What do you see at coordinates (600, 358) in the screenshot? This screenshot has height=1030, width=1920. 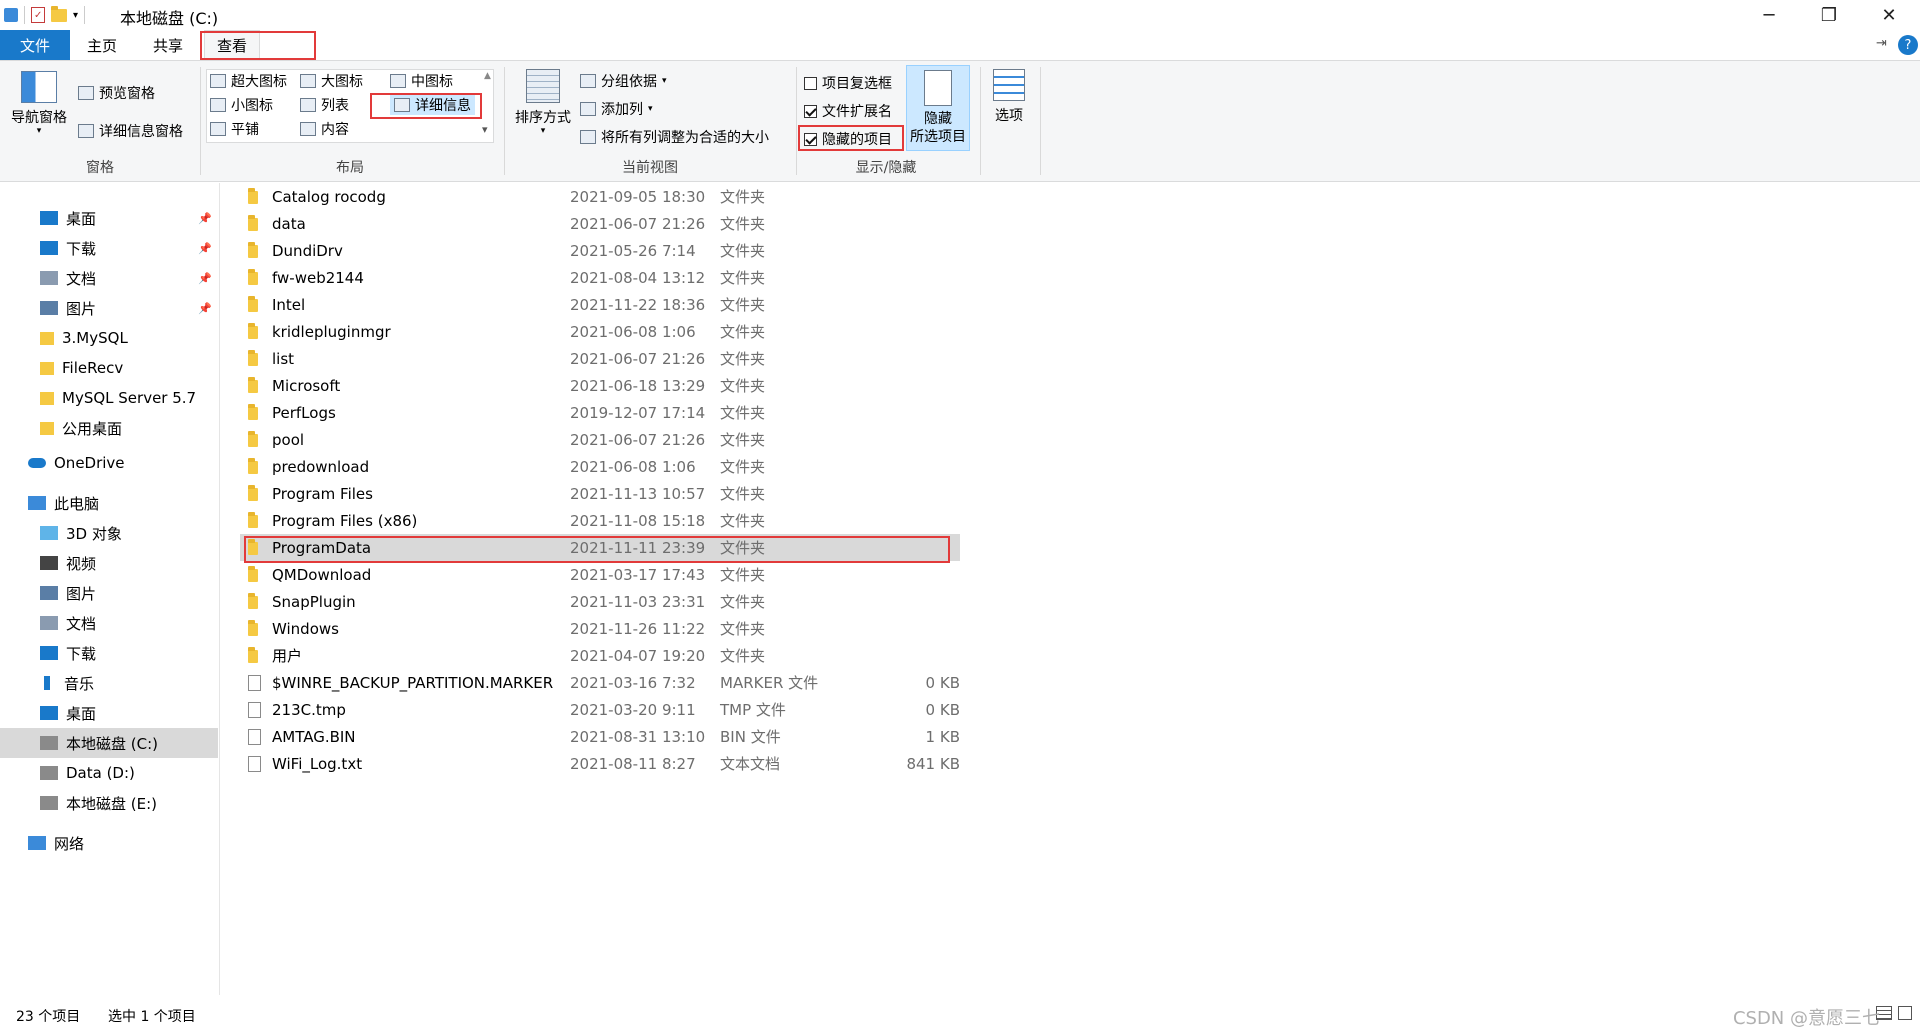 I see `file-row: list 2021-06-07 21:26 文件夹` at bounding box center [600, 358].